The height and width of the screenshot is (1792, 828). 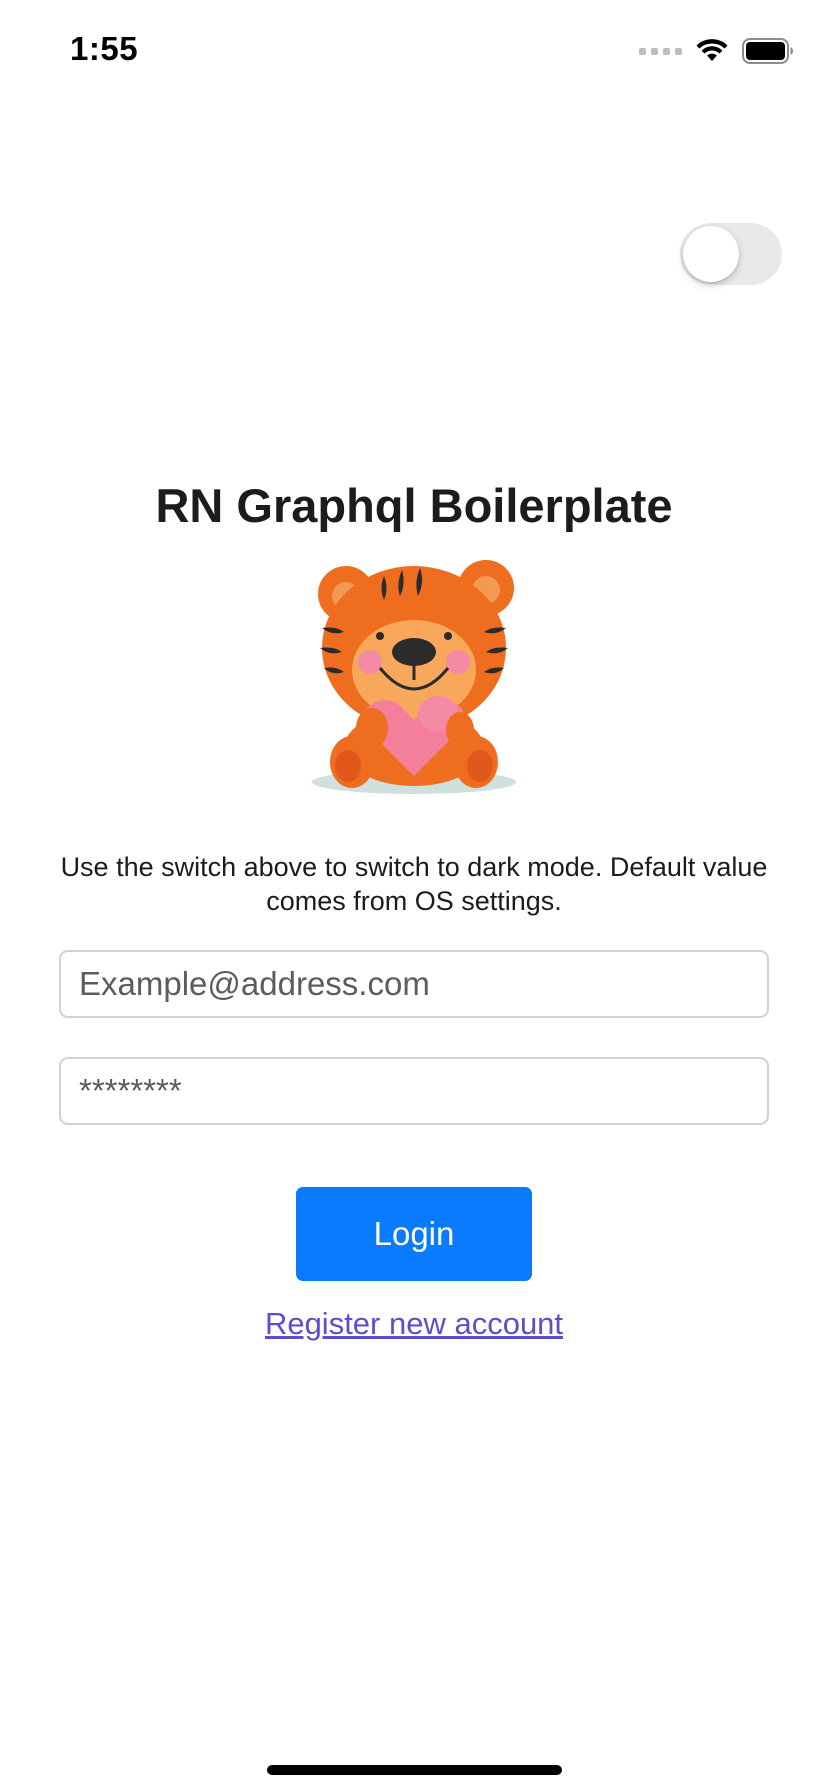 I want to click on battery-icon, so click(x=767, y=51).